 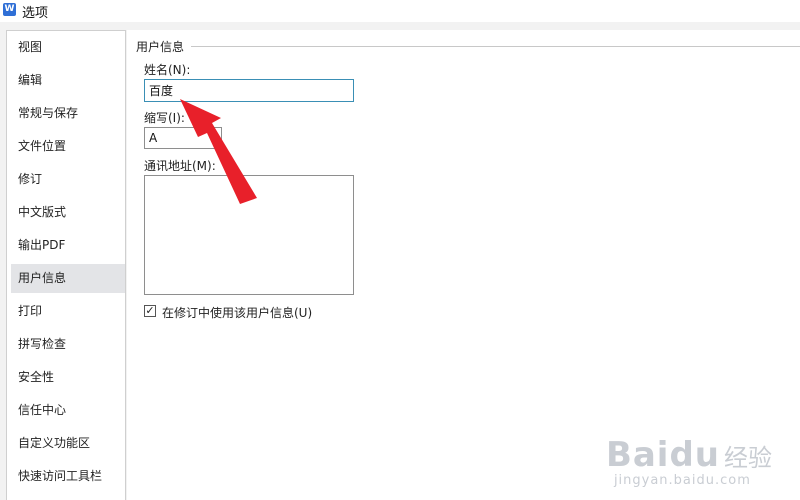 What do you see at coordinates (9, 9) in the screenshot?
I see `wps-app-icon: W` at bounding box center [9, 9].